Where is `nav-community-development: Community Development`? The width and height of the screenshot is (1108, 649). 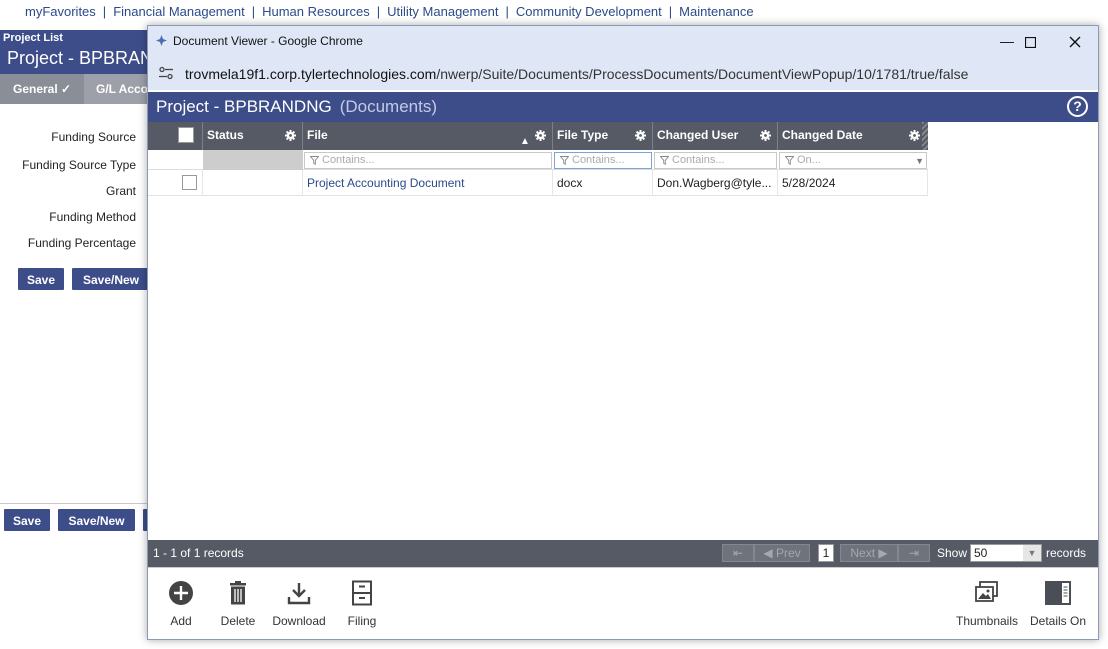 nav-community-development: Community Development is located at coordinates (589, 11).